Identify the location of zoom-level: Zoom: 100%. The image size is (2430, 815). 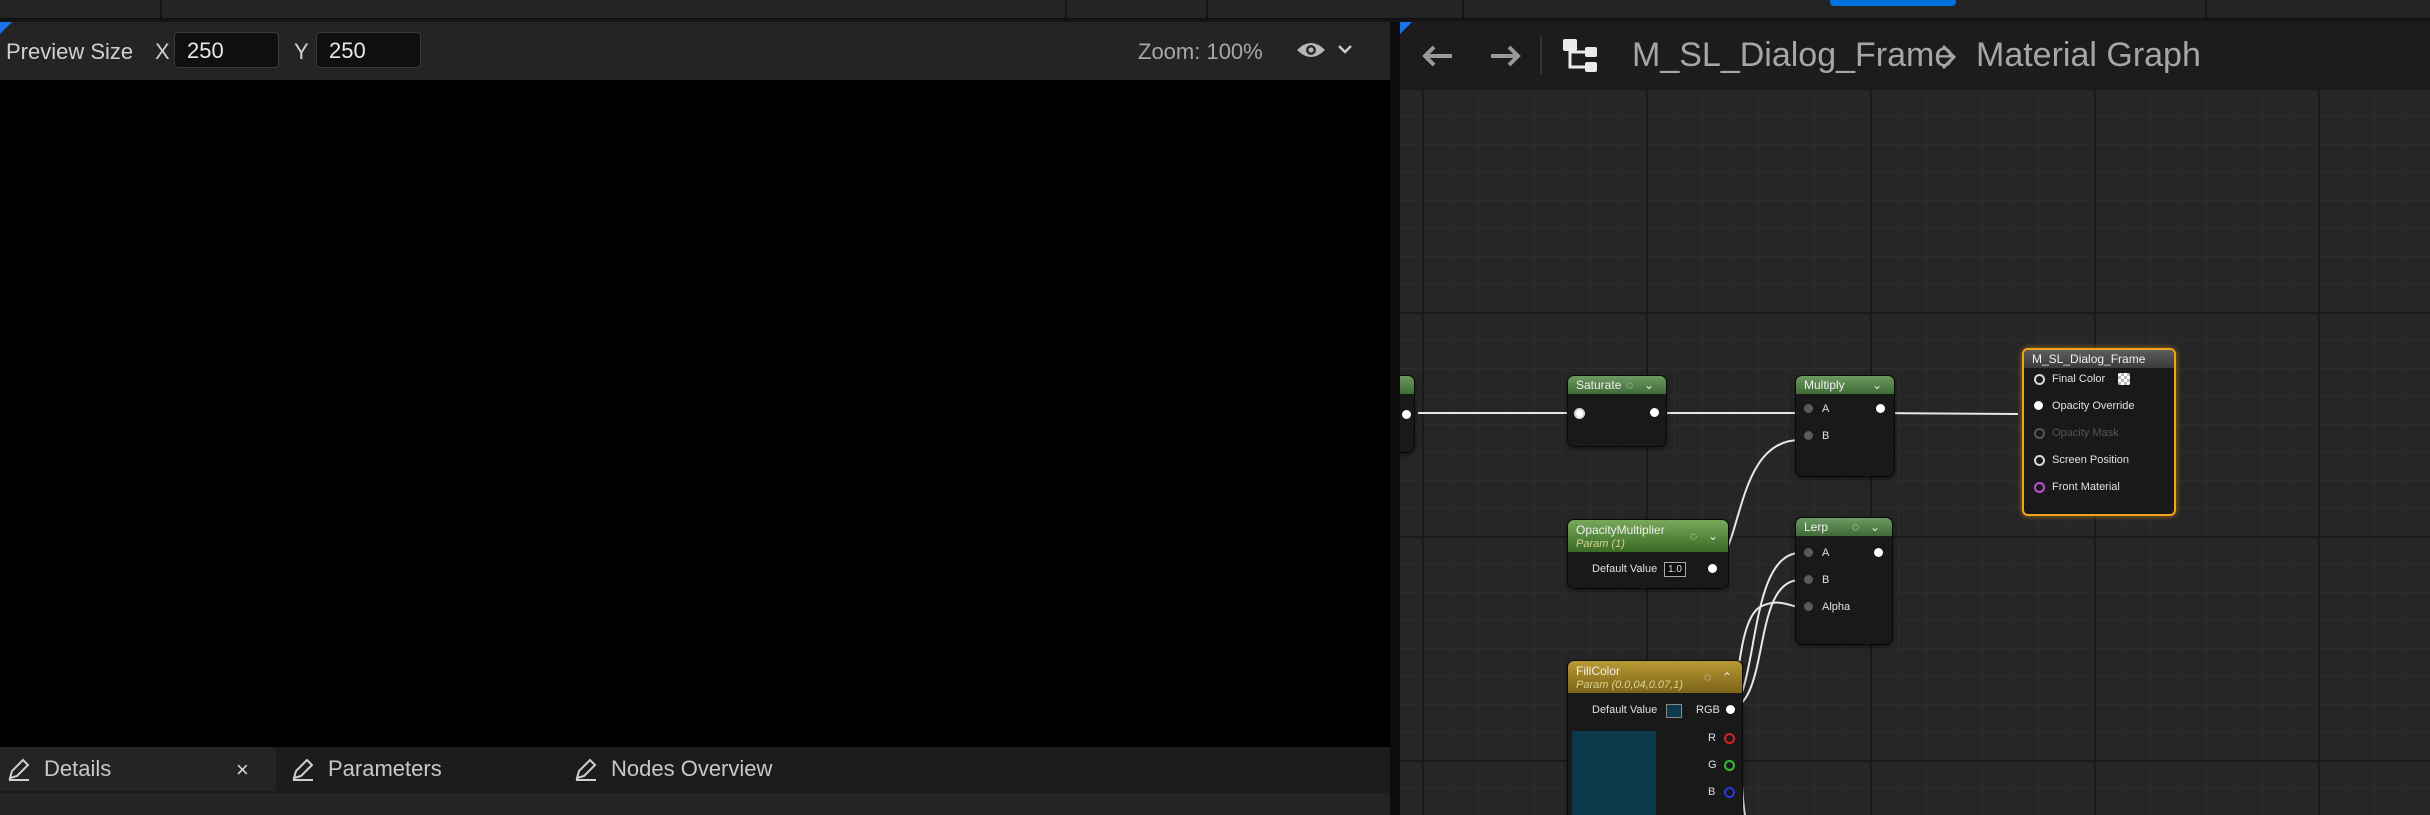
(1200, 51).